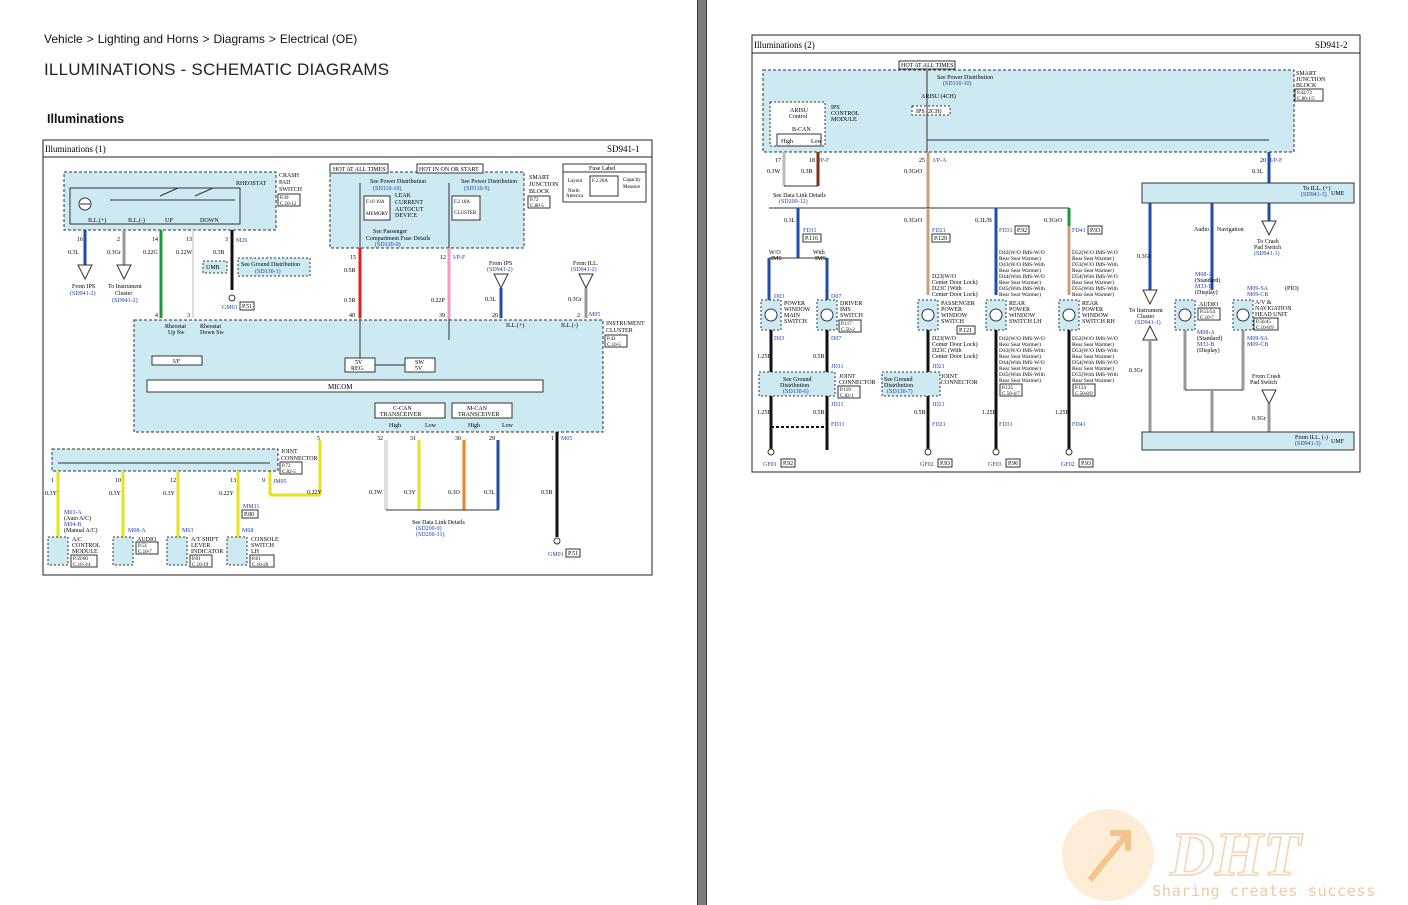  What do you see at coordinates (1025, 322) in the screenshot?
I see `svg-text: SWITCH LH` at bounding box center [1025, 322].